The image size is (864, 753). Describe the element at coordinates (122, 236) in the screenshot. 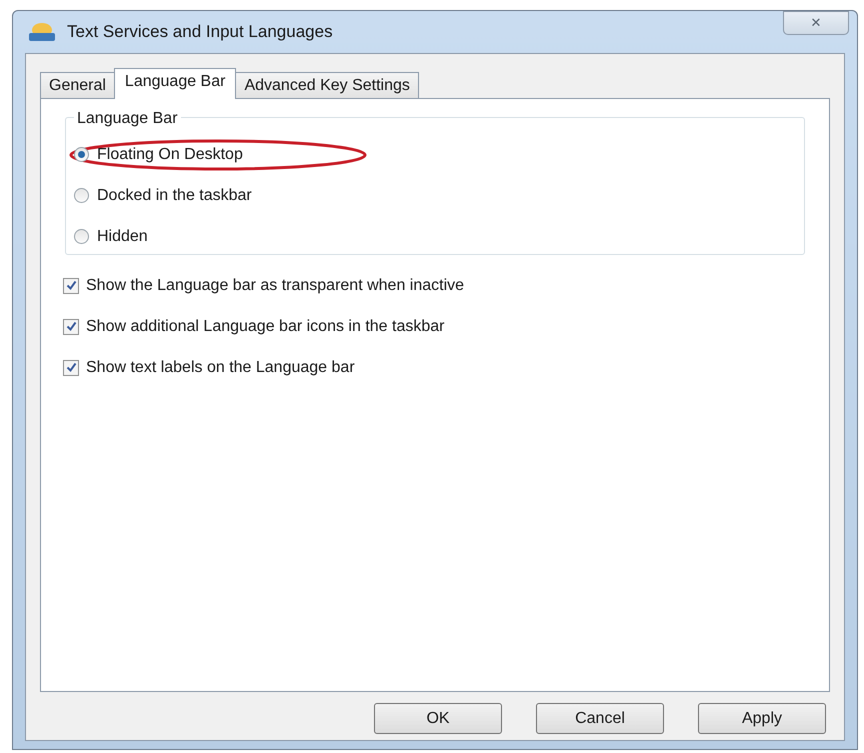

I see `radio-label: Hidden` at that location.